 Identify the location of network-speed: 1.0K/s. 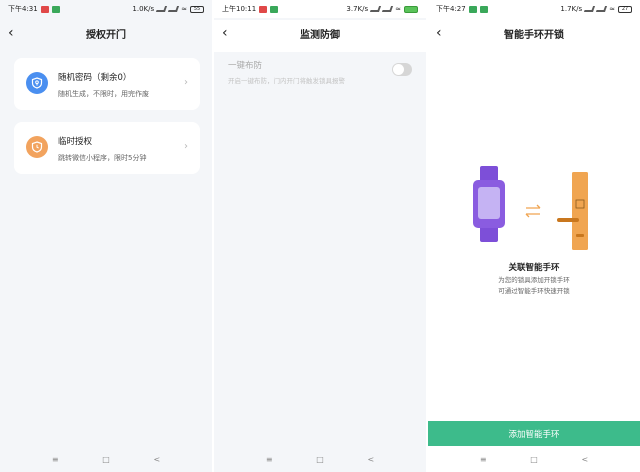
(143, 9).